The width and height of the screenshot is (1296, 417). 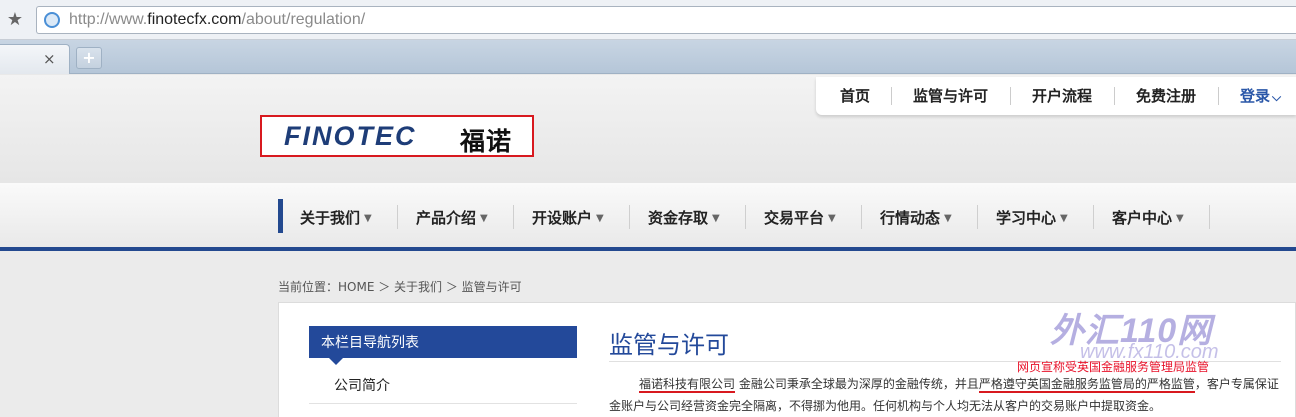 I want to click on nav-open-account: 开设账户 ▼, so click(x=568, y=217).